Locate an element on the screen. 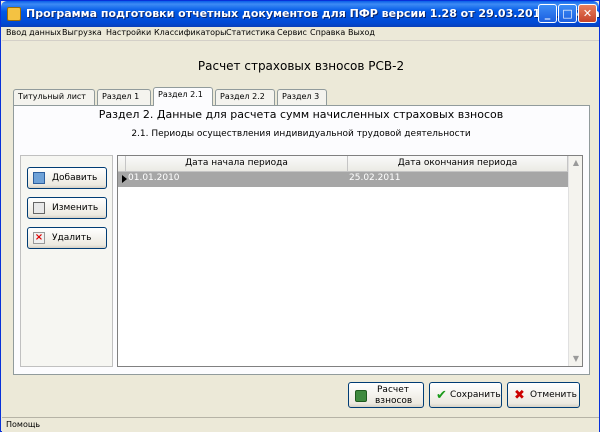 Image resolution: width=600 pixels, height=432 pixels. tab-section-2-2: Раздел 2.2 is located at coordinates (245, 97).